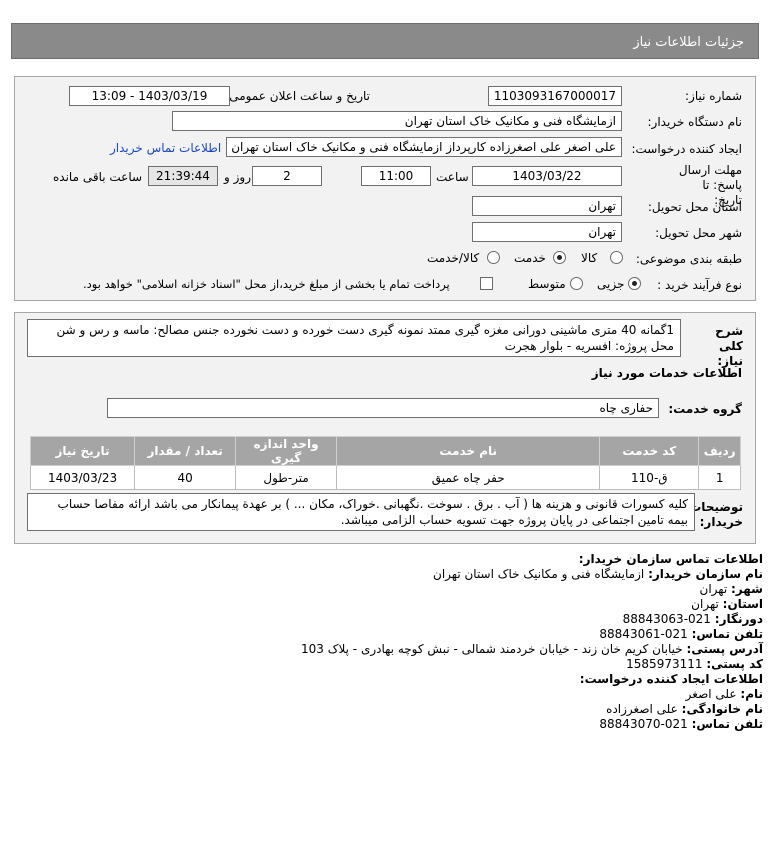 The image size is (770, 845). What do you see at coordinates (694, 207) in the screenshot?
I see `delivery-province-label: استان محل تحویل:` at bounding box center [694, 207].